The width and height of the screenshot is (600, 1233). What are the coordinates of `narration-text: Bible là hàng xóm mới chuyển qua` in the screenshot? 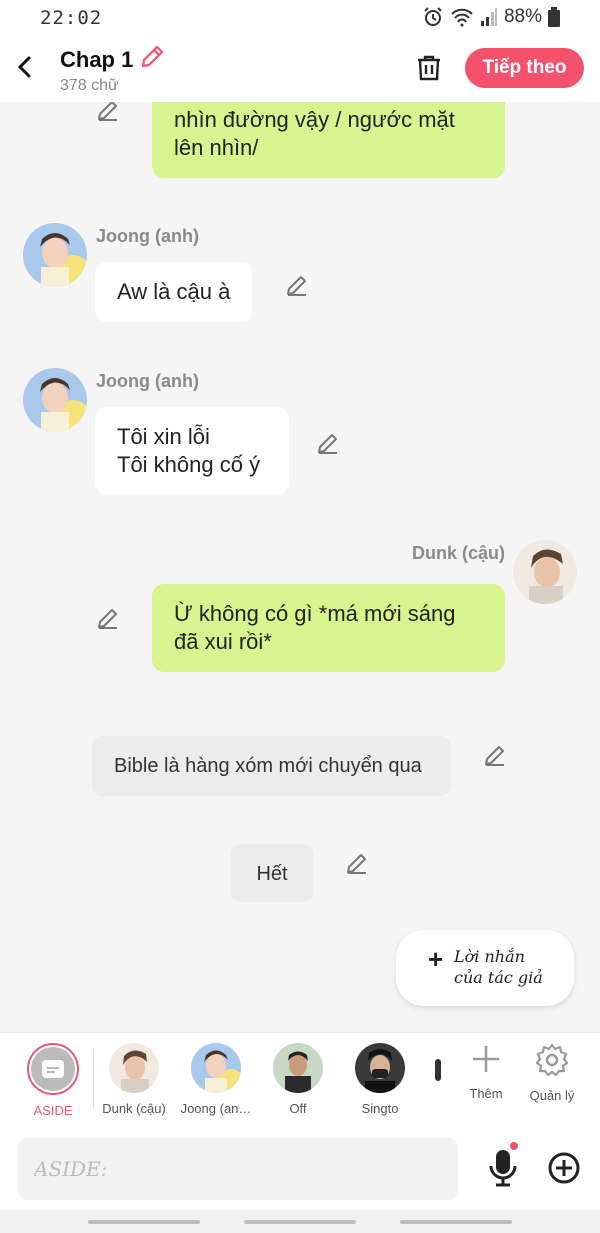 It's located at (268, 766).